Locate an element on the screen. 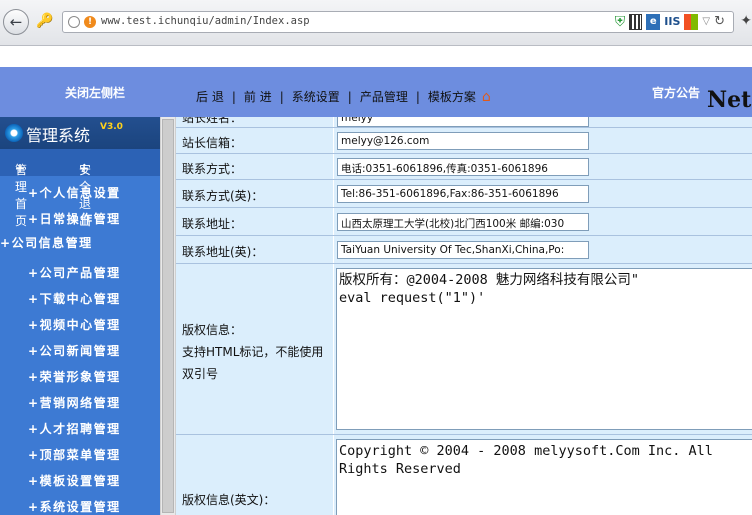 The width and height of the screenshot is (752, 515). sidebar-item-top-menu: +顶部菜单管理 is located at coordinates (74, 454).